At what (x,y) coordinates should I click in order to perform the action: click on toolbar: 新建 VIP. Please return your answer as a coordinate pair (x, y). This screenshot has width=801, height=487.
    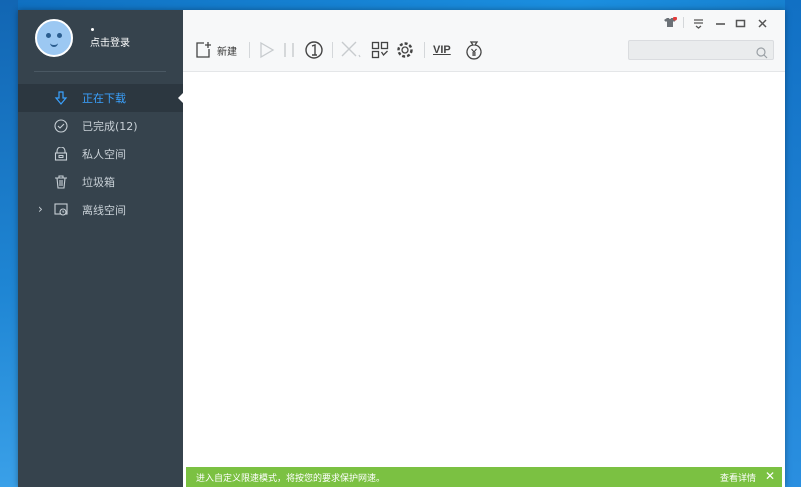
    Looking at the image, I should click on (484, 41).